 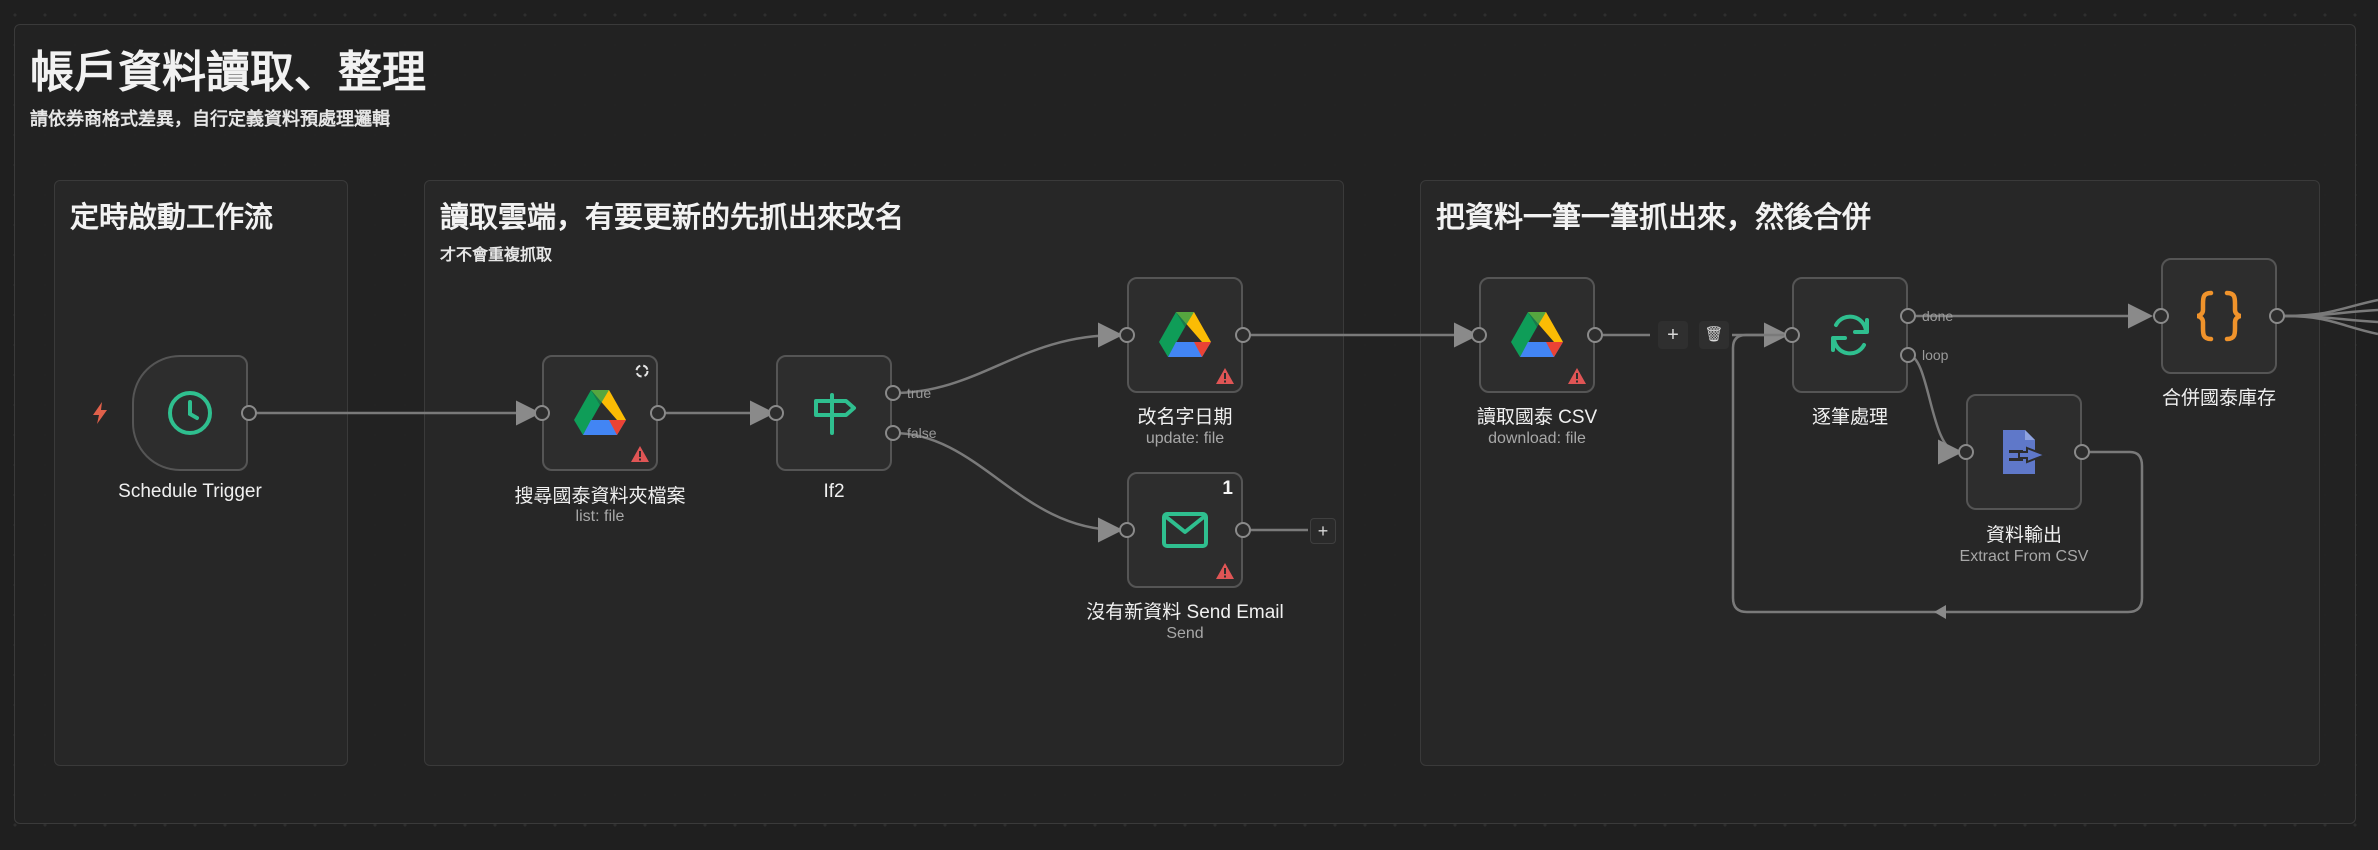 What do you see at coordinates (1673, 335) in the screenshot?
I see `edge-add-button: +` at bounding box center [1673, 335].